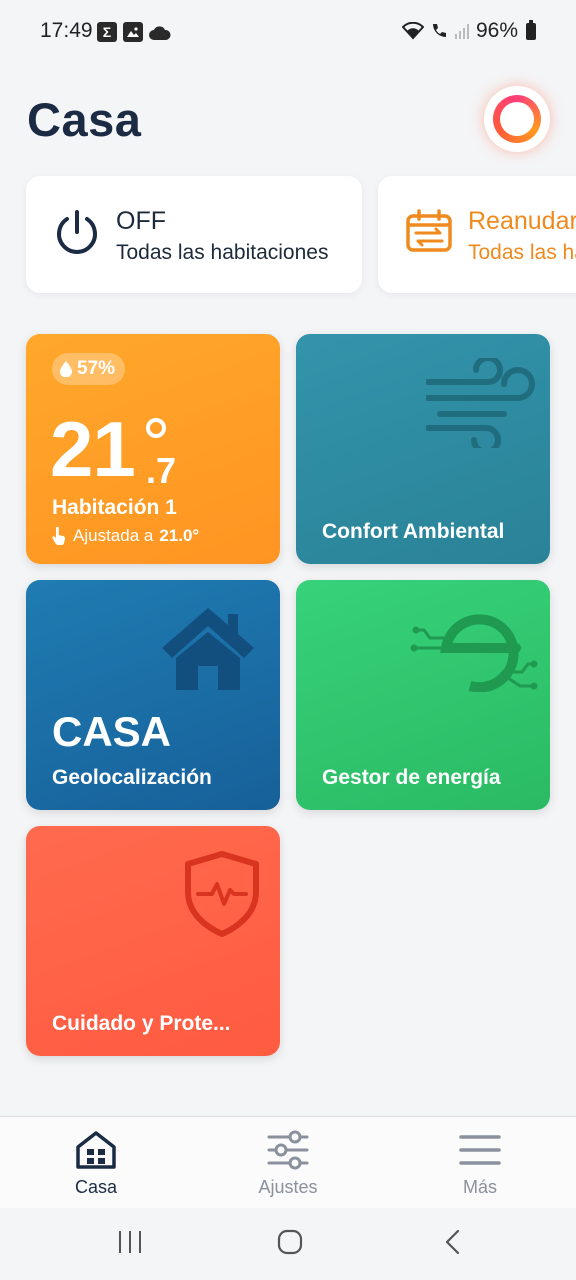  What do you see at coordinates (480, 1150) in the screenshot?
I see `menu-icon` at bounding box center [480, 1150].